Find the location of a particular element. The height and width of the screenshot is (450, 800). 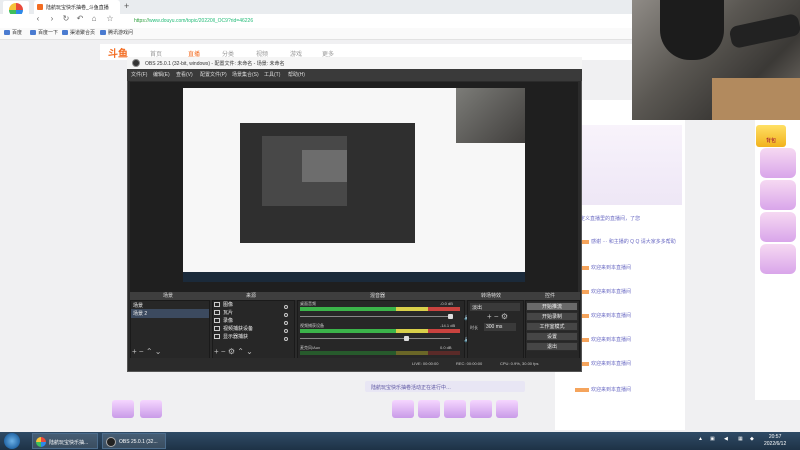

start-recording-button: 开始录制 is located at coordinates (552, 316).